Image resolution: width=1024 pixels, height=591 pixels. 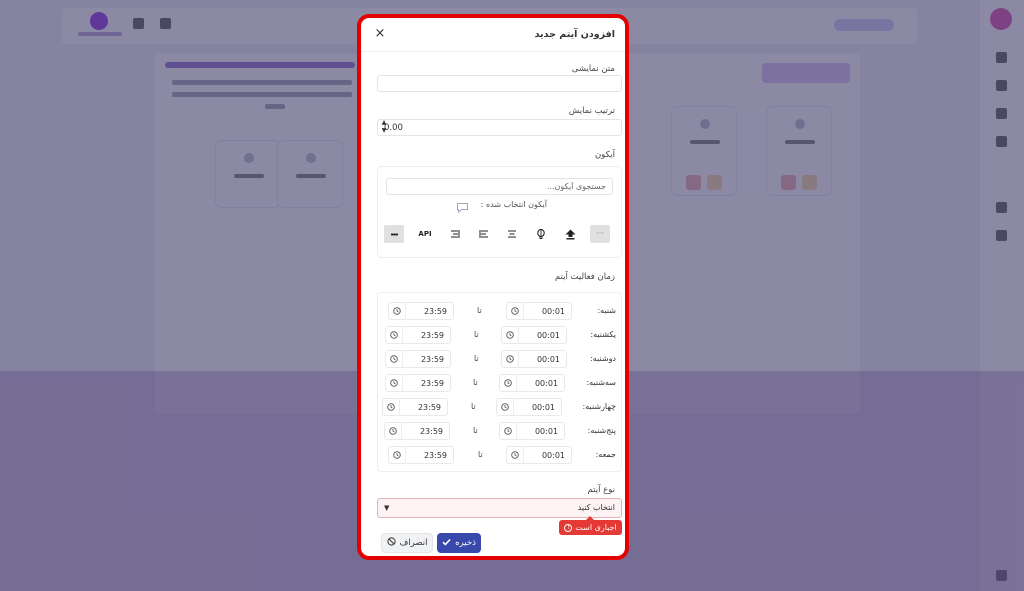 I want to click on dialog-title: افزودن آیتم جدید, so click(x=574, y=34).